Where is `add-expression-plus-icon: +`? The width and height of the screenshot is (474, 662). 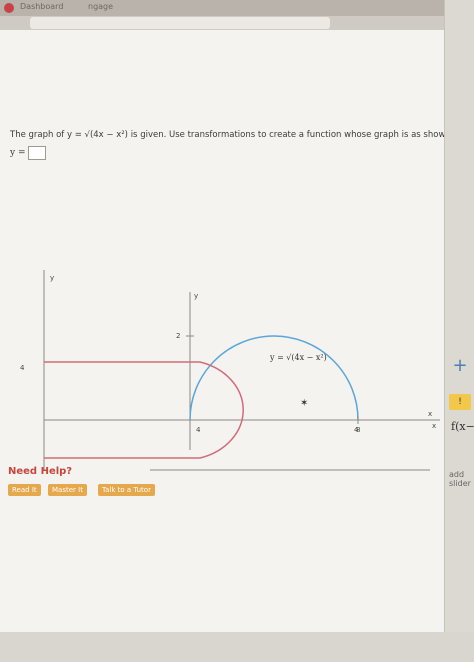 add-expression-plus-icon: + is located at coordinates (460, 366).